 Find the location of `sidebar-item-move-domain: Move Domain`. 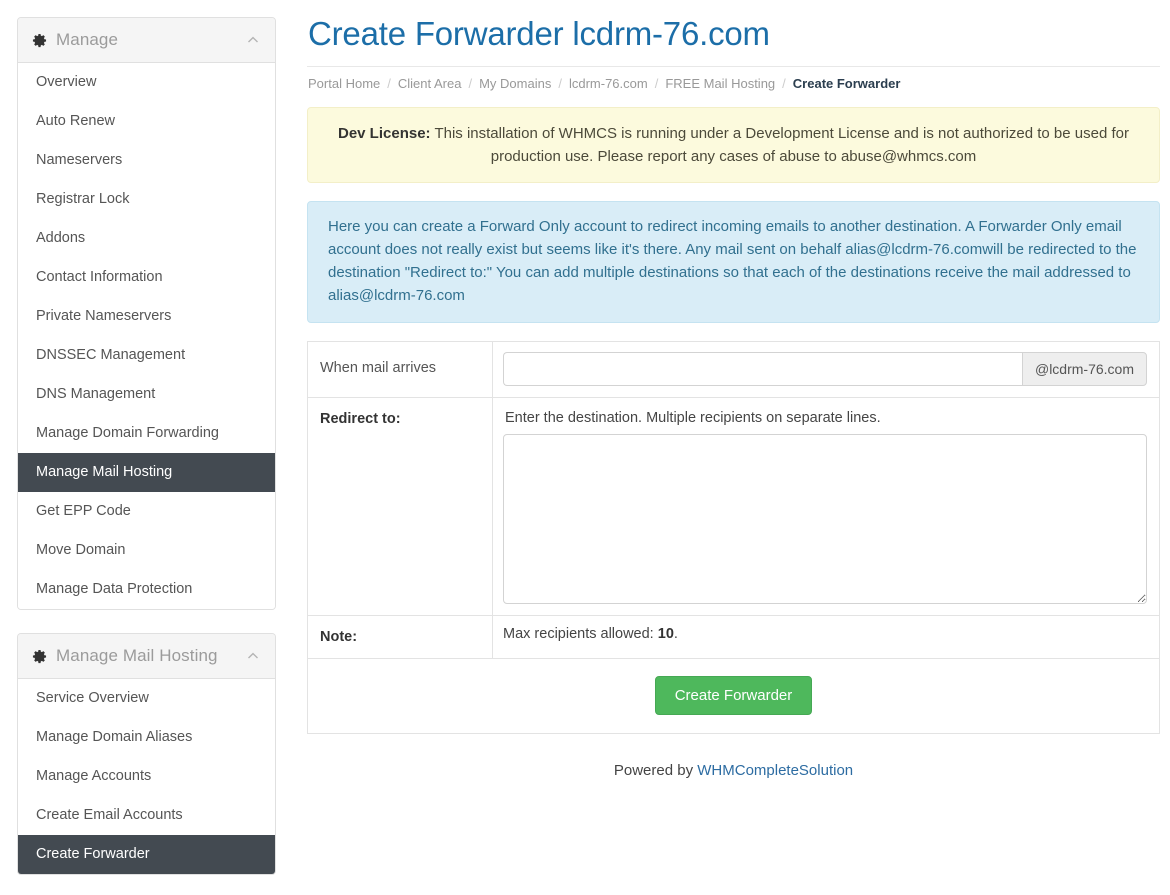

sidebar-item-move-domain: Move Domain is located at coordinates (146, 550).